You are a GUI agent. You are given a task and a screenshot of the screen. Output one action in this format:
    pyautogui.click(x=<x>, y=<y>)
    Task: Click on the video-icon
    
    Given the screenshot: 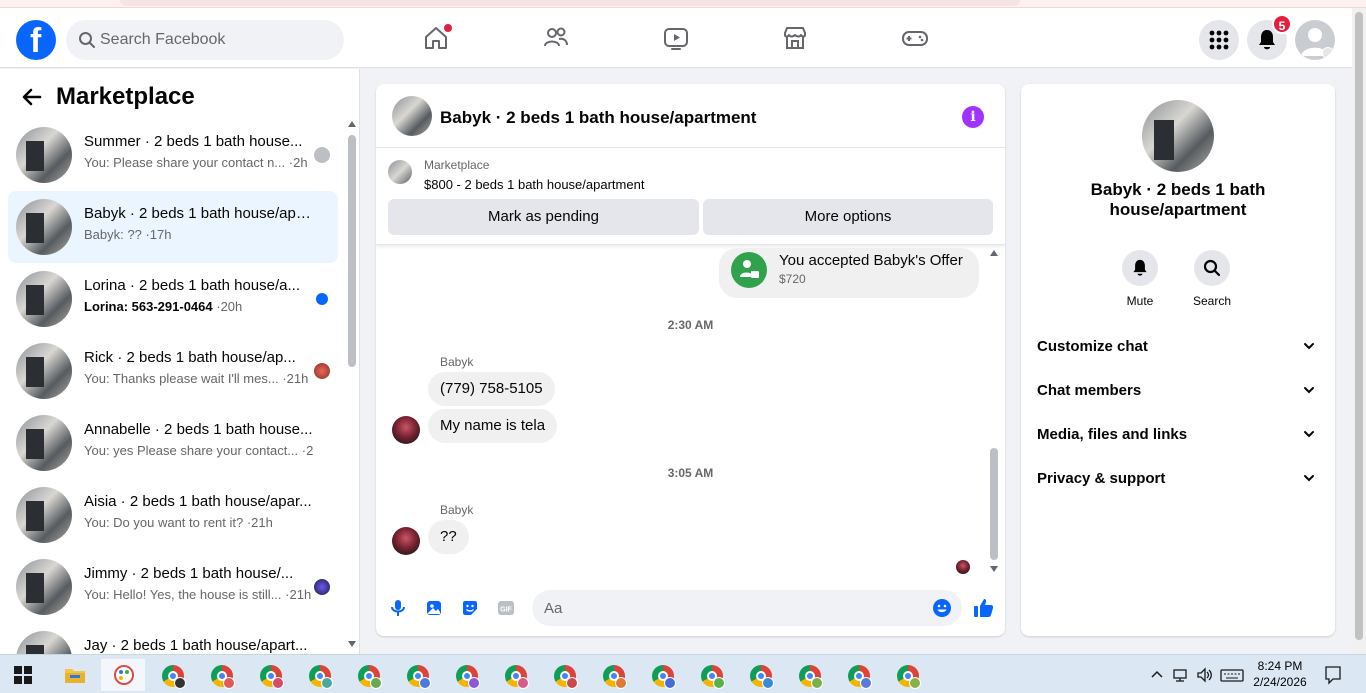 What is the action you would take?
    pyautogui.click(x=676, y=38)
    